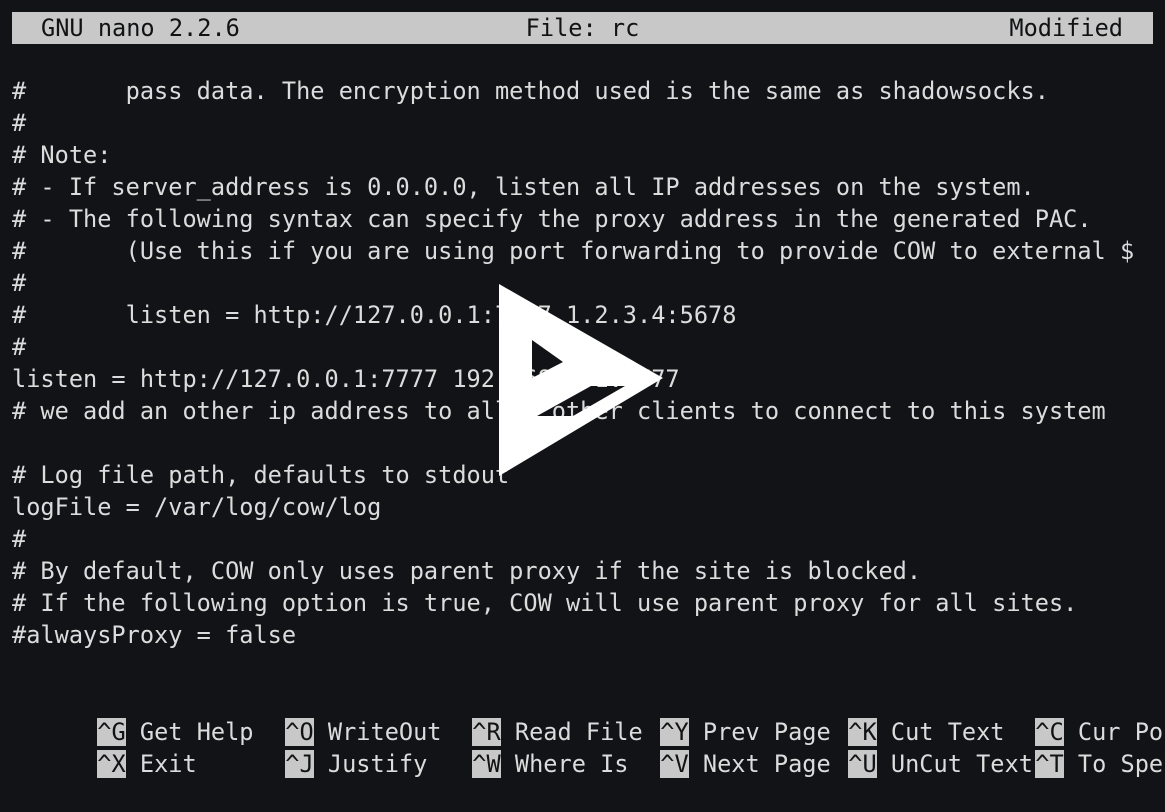  I want to click on file-name: File: rc, so click(582, 28).